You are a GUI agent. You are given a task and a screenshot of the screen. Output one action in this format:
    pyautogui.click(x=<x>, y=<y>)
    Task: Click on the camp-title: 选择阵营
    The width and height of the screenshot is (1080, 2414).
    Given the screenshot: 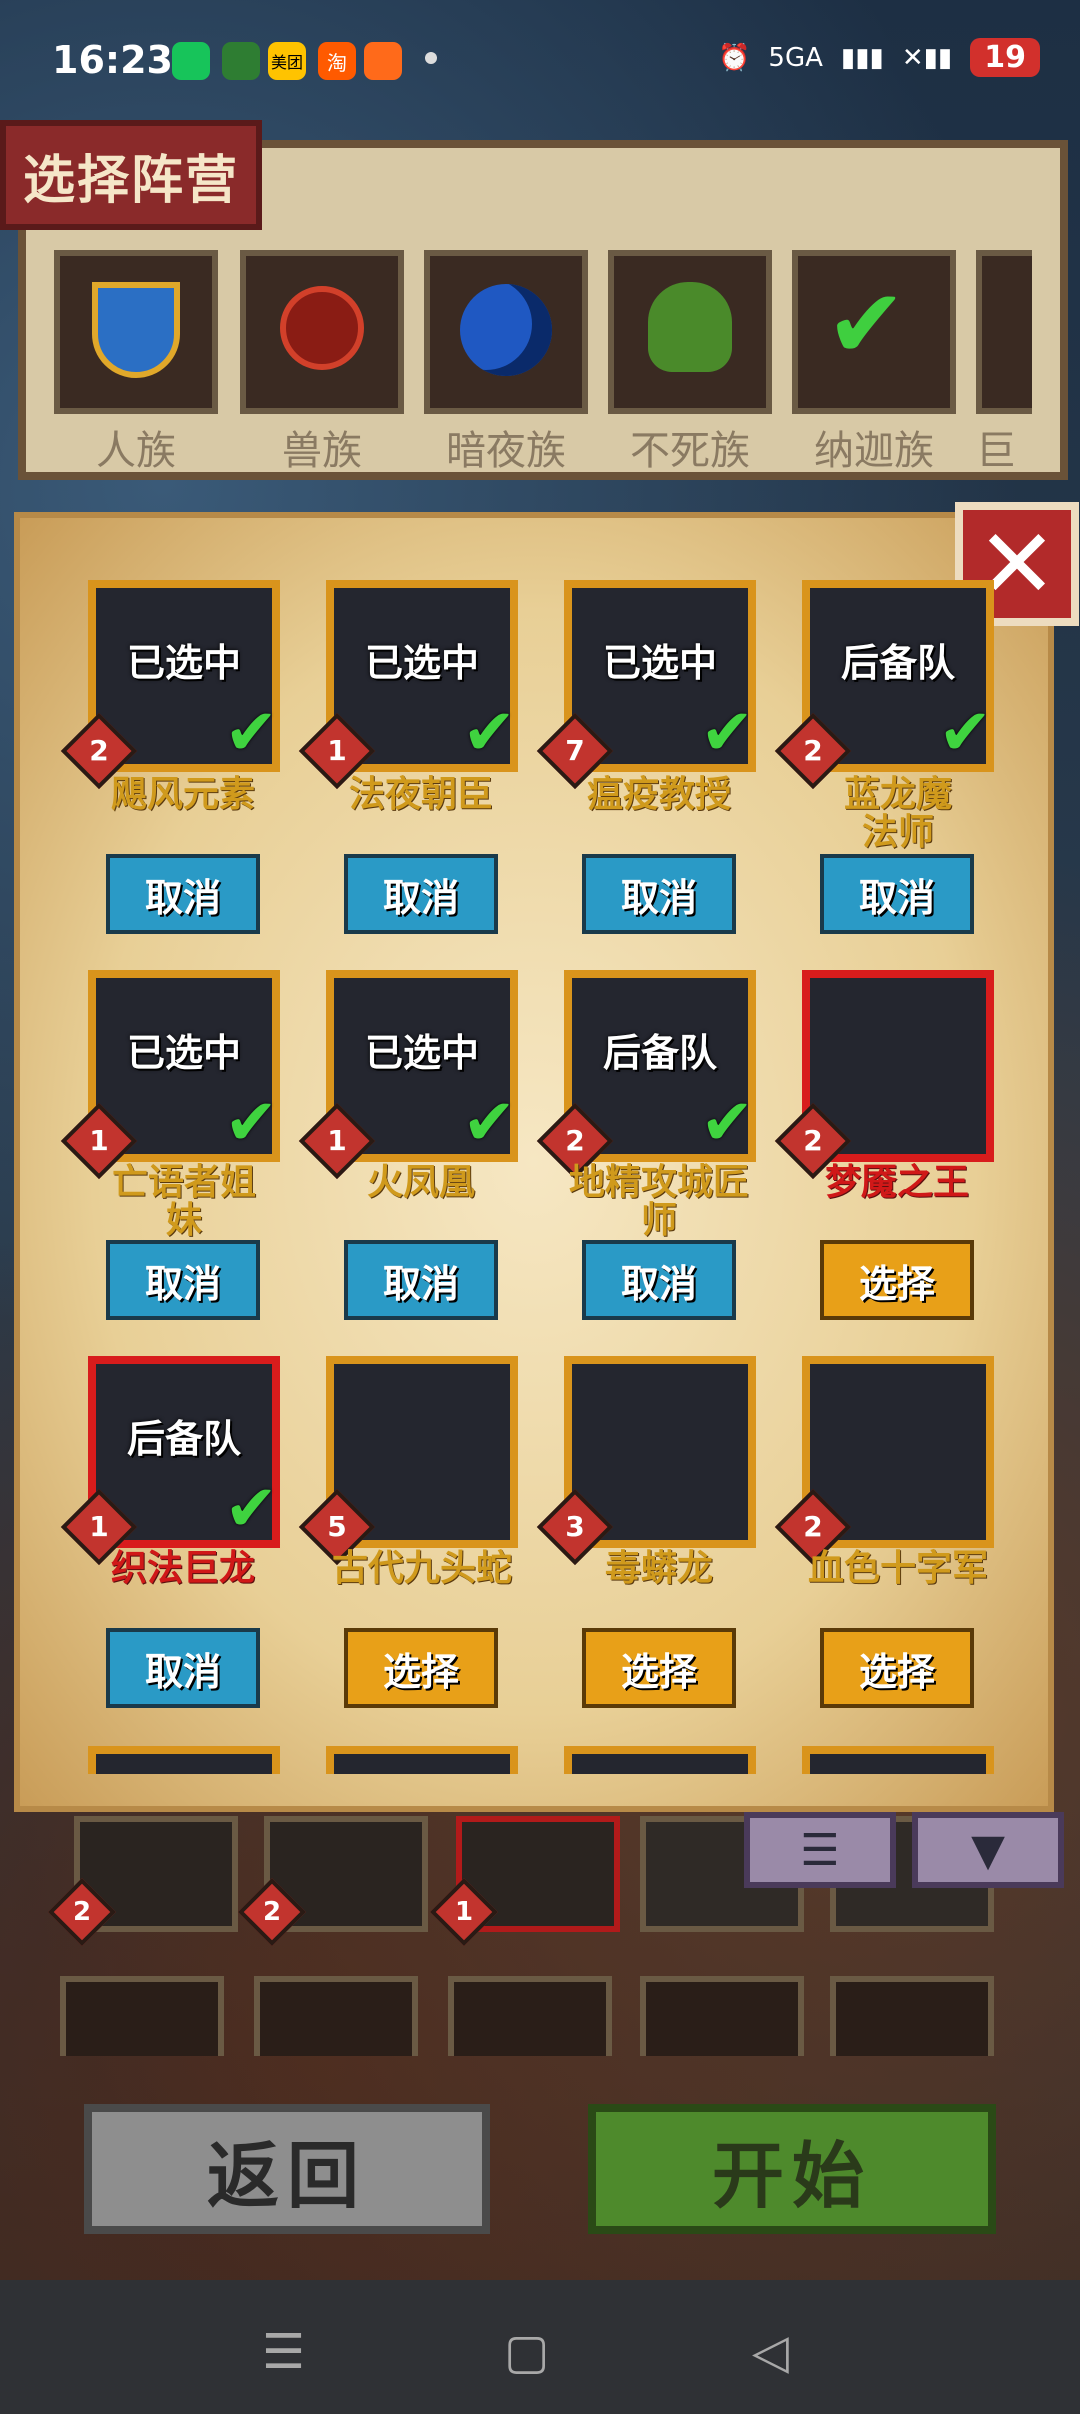 What is the action you would take?
    pyautogui.click(x=131, y=175)
    